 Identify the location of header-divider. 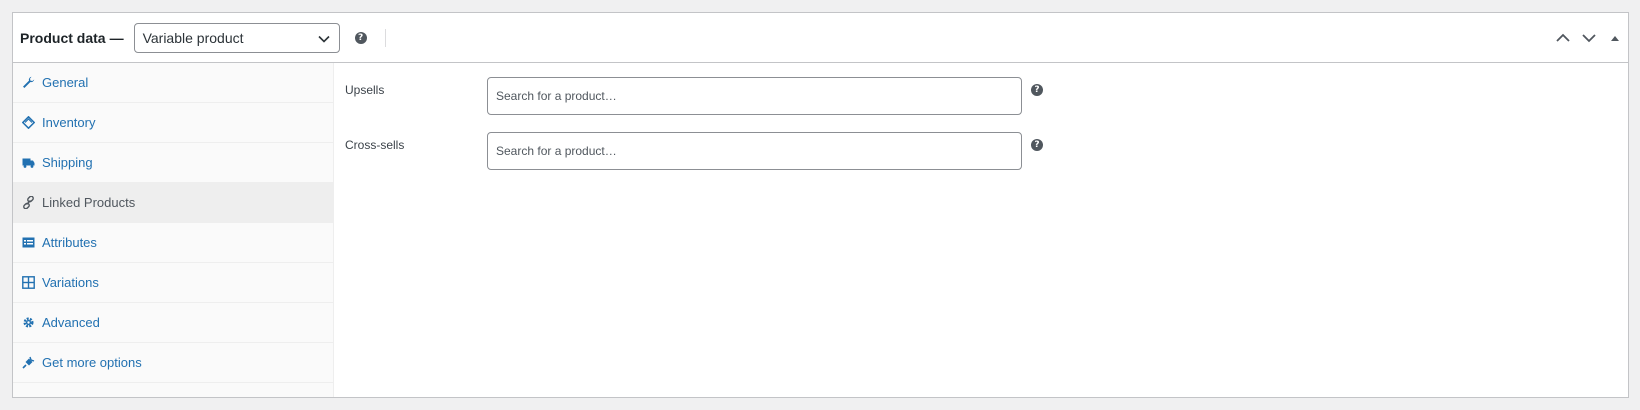
(385, 37).